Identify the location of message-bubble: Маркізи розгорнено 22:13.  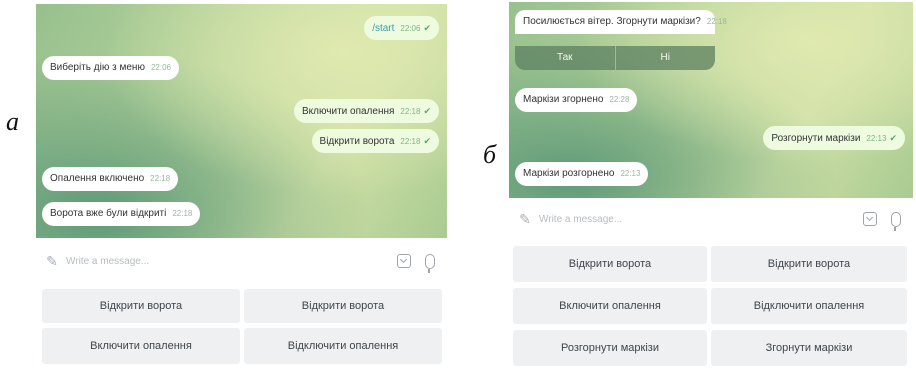
(582, 174).